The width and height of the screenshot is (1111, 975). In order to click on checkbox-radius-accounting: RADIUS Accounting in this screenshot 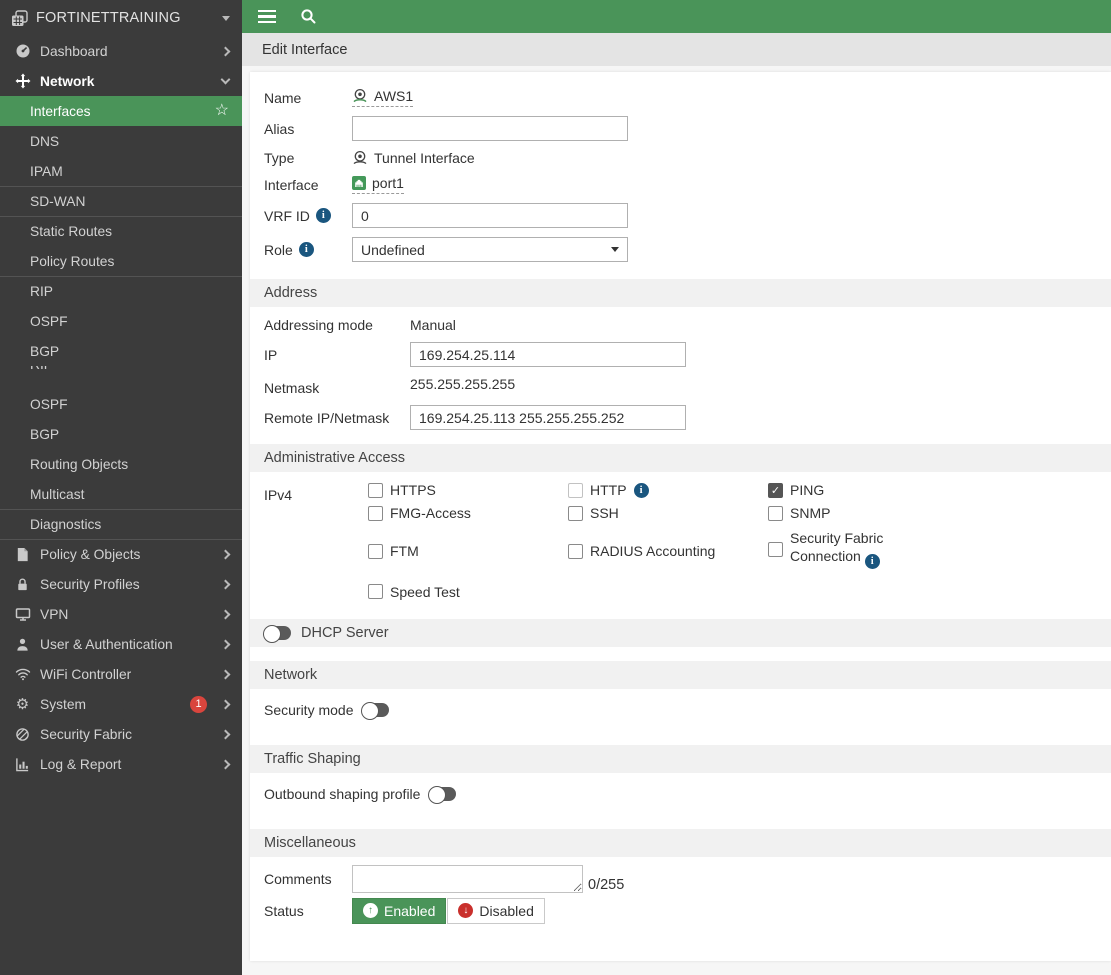, I will do `click(668, 551)`.